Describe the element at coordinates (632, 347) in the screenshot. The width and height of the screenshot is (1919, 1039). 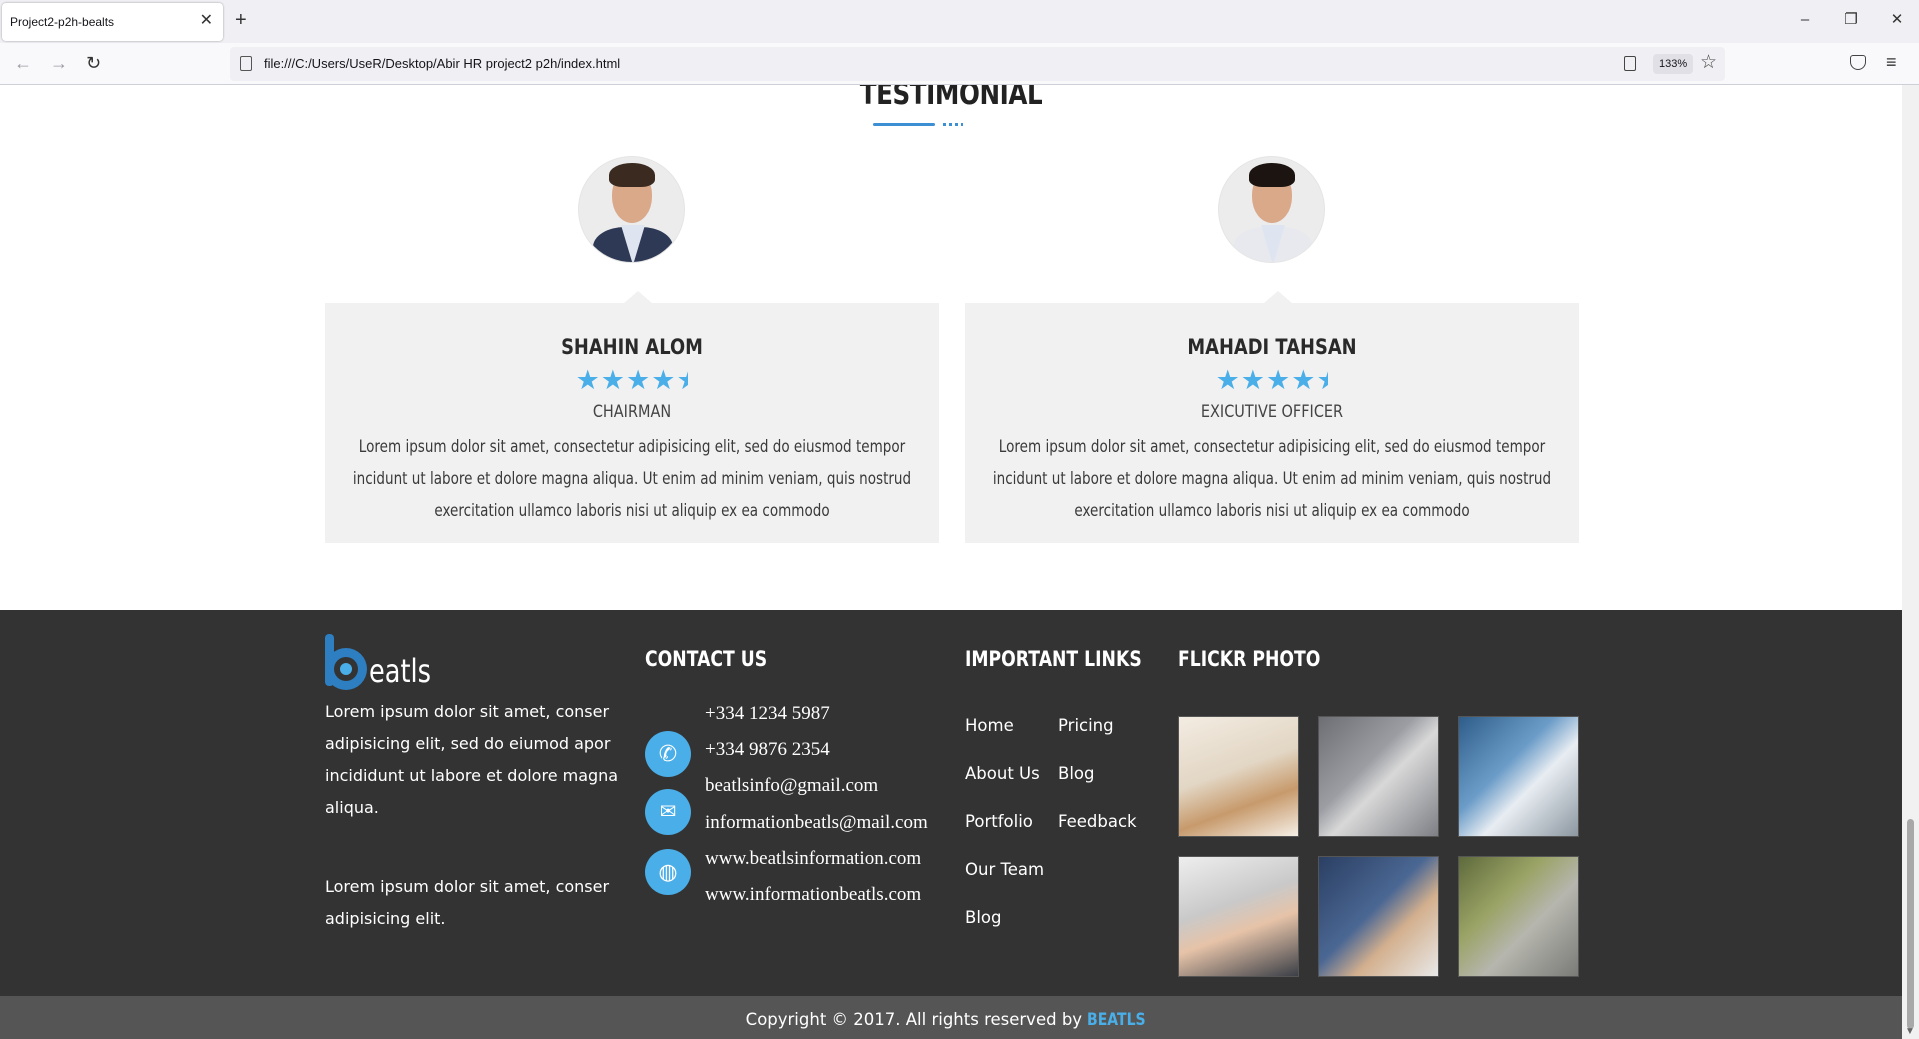
I see `testimonial-name: SHAHIN ALOM` at that location.